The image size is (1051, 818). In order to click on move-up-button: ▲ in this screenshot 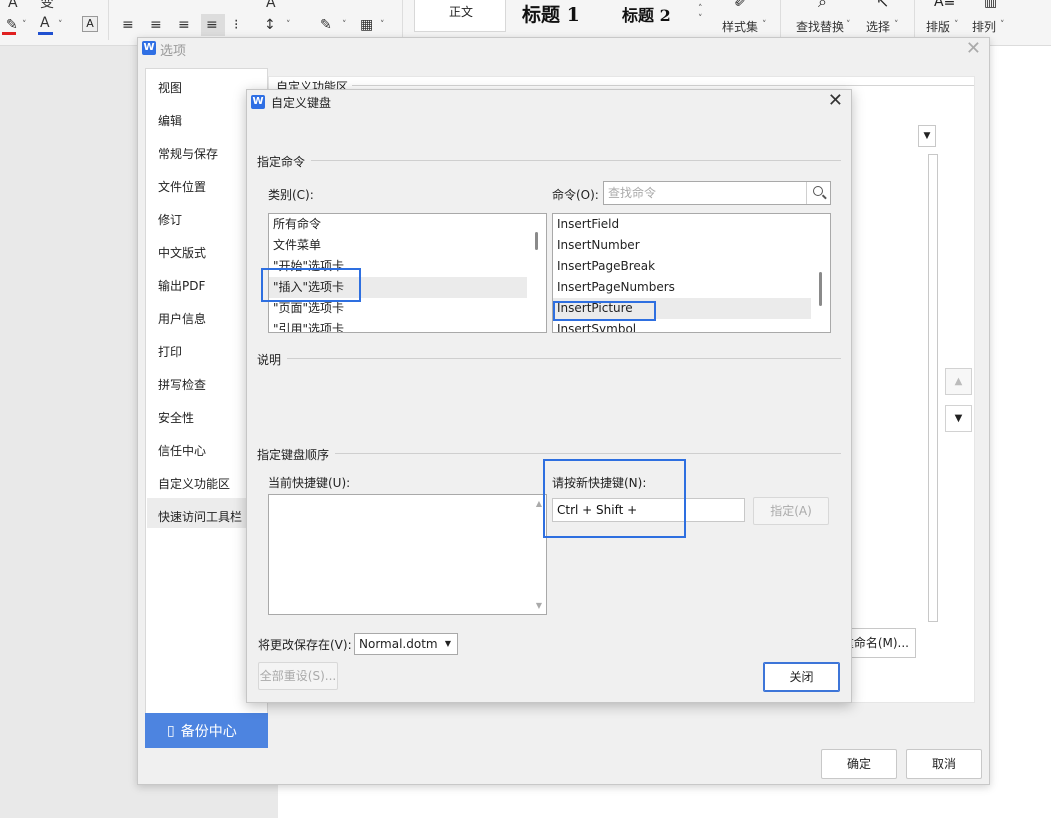, I will do `click(958, 381)`.